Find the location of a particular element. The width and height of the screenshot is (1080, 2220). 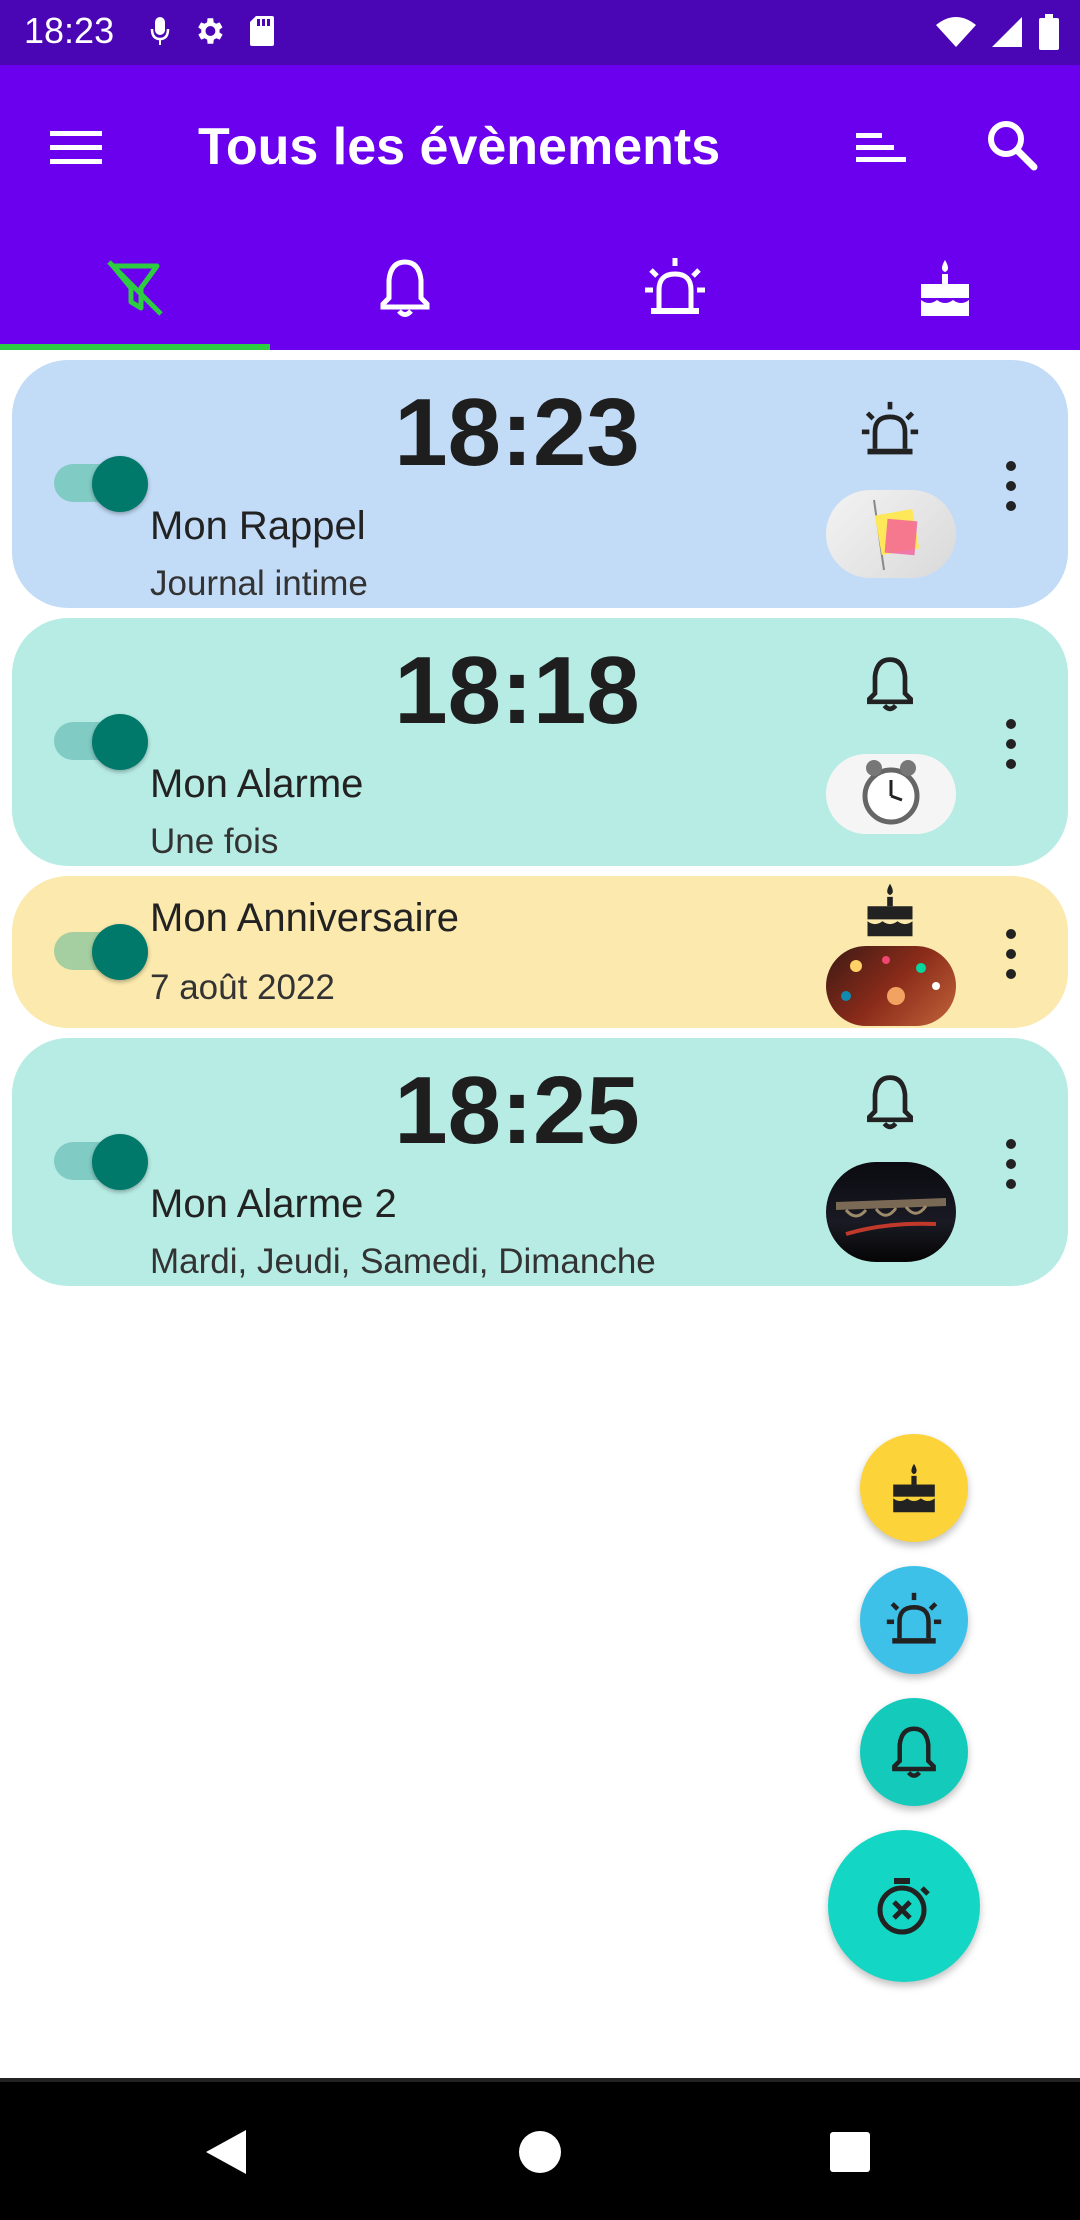

event-name: Mon Alarme is located at coordinates (257, 784).